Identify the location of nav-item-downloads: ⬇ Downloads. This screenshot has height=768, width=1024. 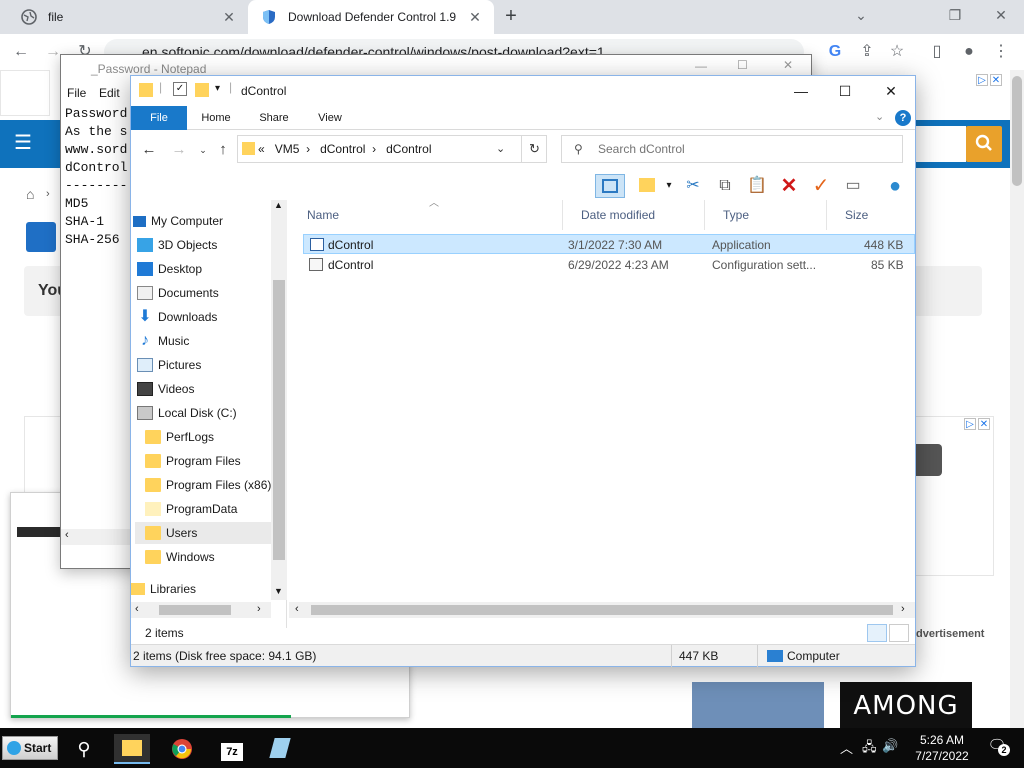
(177, 317).